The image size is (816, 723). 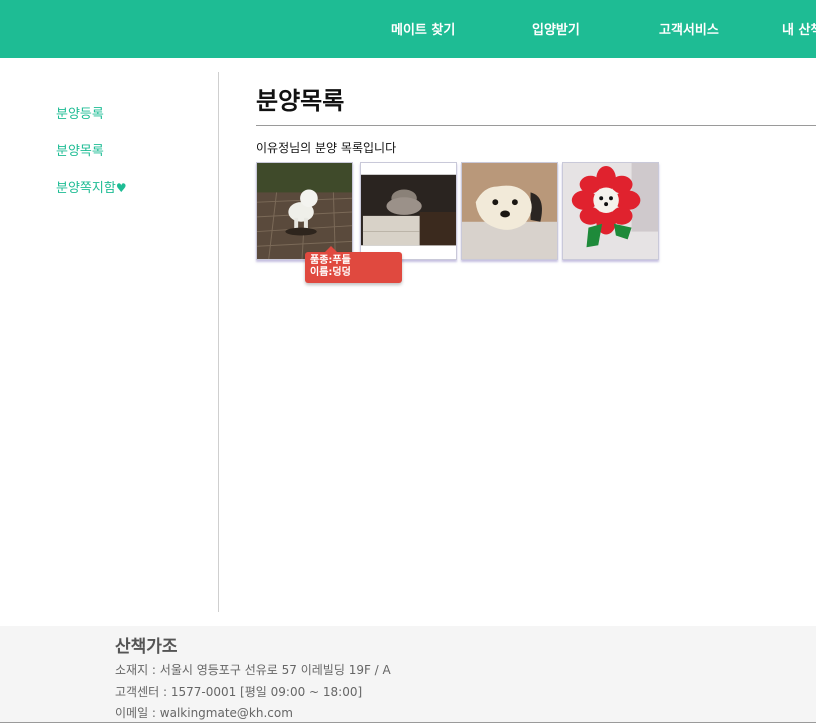 What do you see at coordinates (326, 148) in the screenshot?
I see `list-description: 이유정님의 분양 목록입니다` at bounding box center [326, 148].